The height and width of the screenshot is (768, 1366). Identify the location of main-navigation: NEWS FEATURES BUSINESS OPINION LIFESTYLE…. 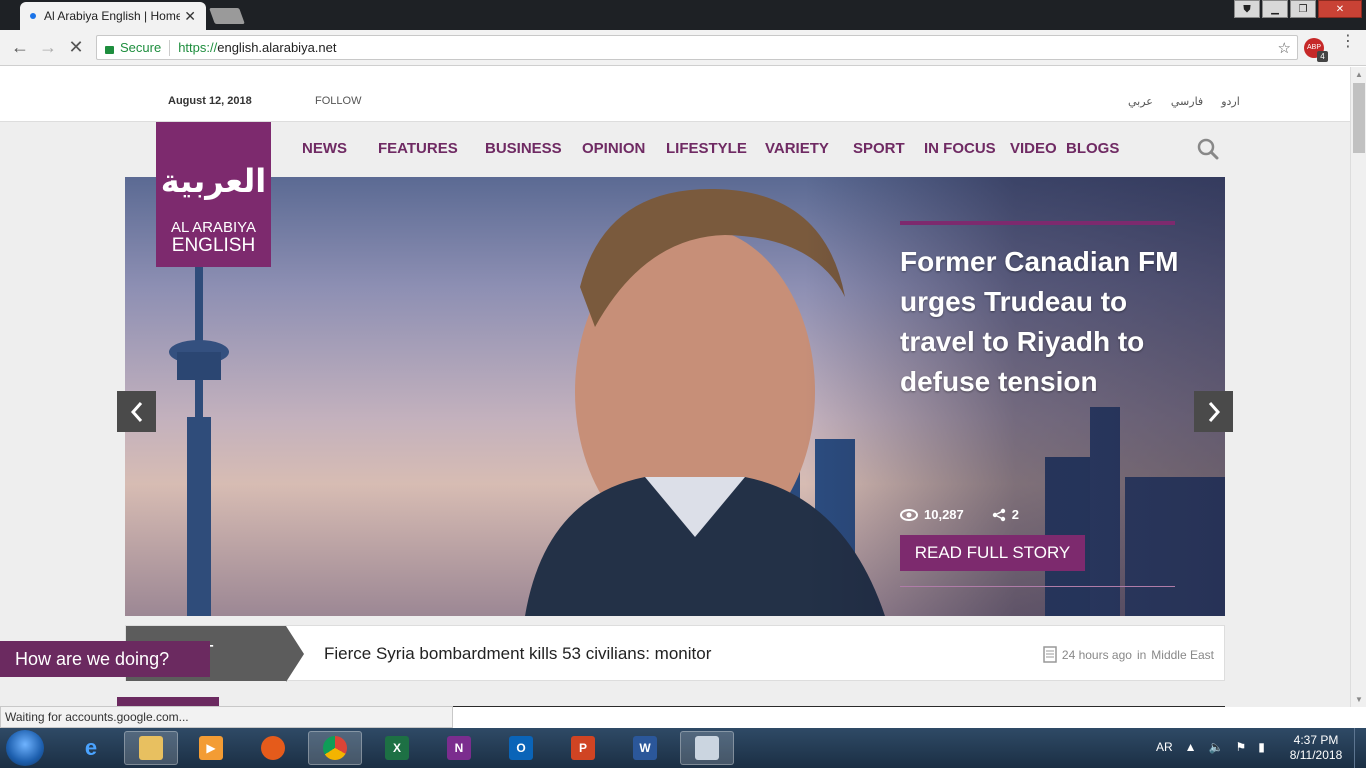
(714, 148).